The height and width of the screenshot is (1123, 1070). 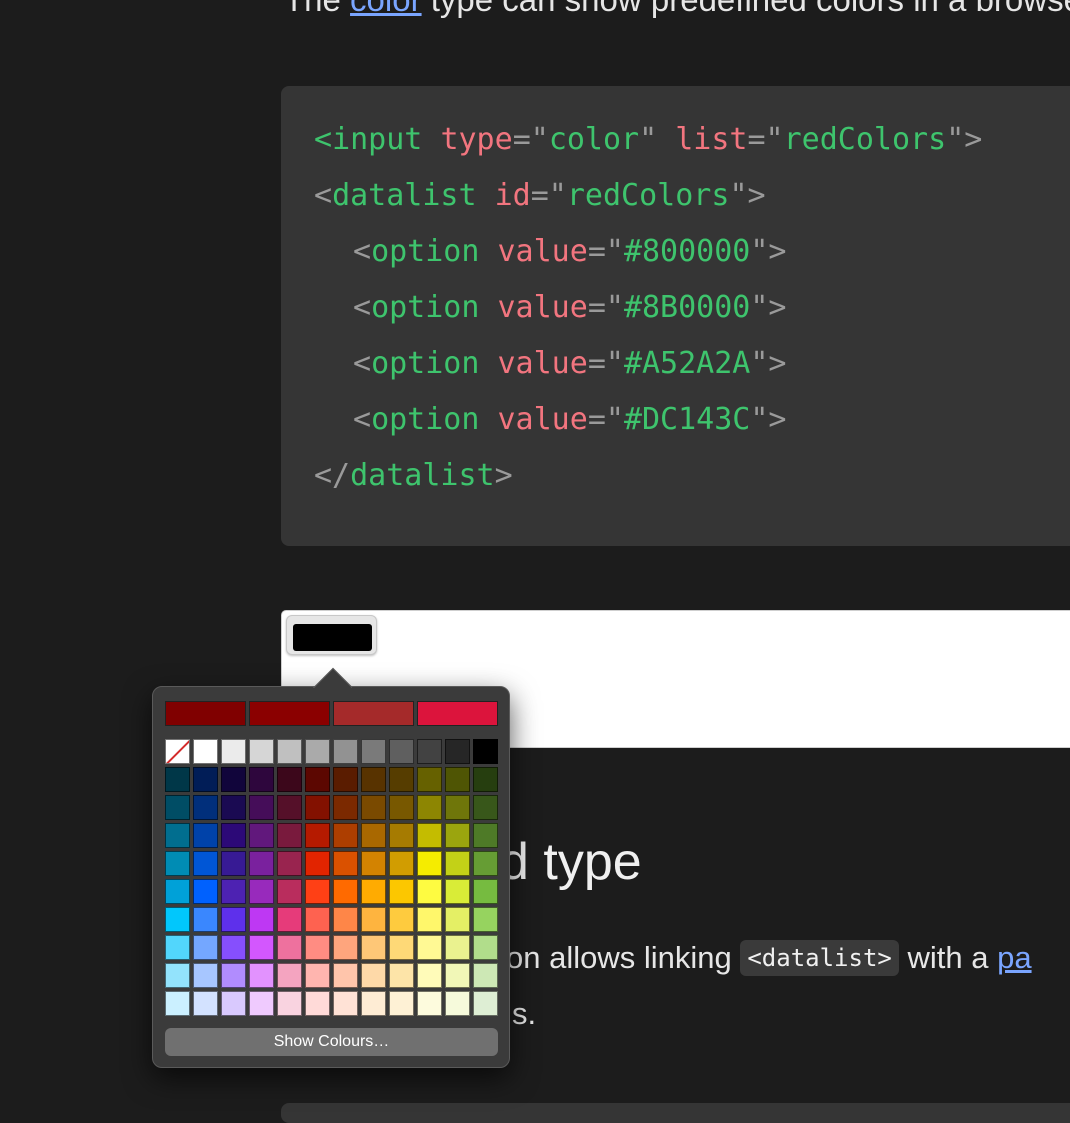 I want to click on no-color-swatch, so click(x=177, y=751).